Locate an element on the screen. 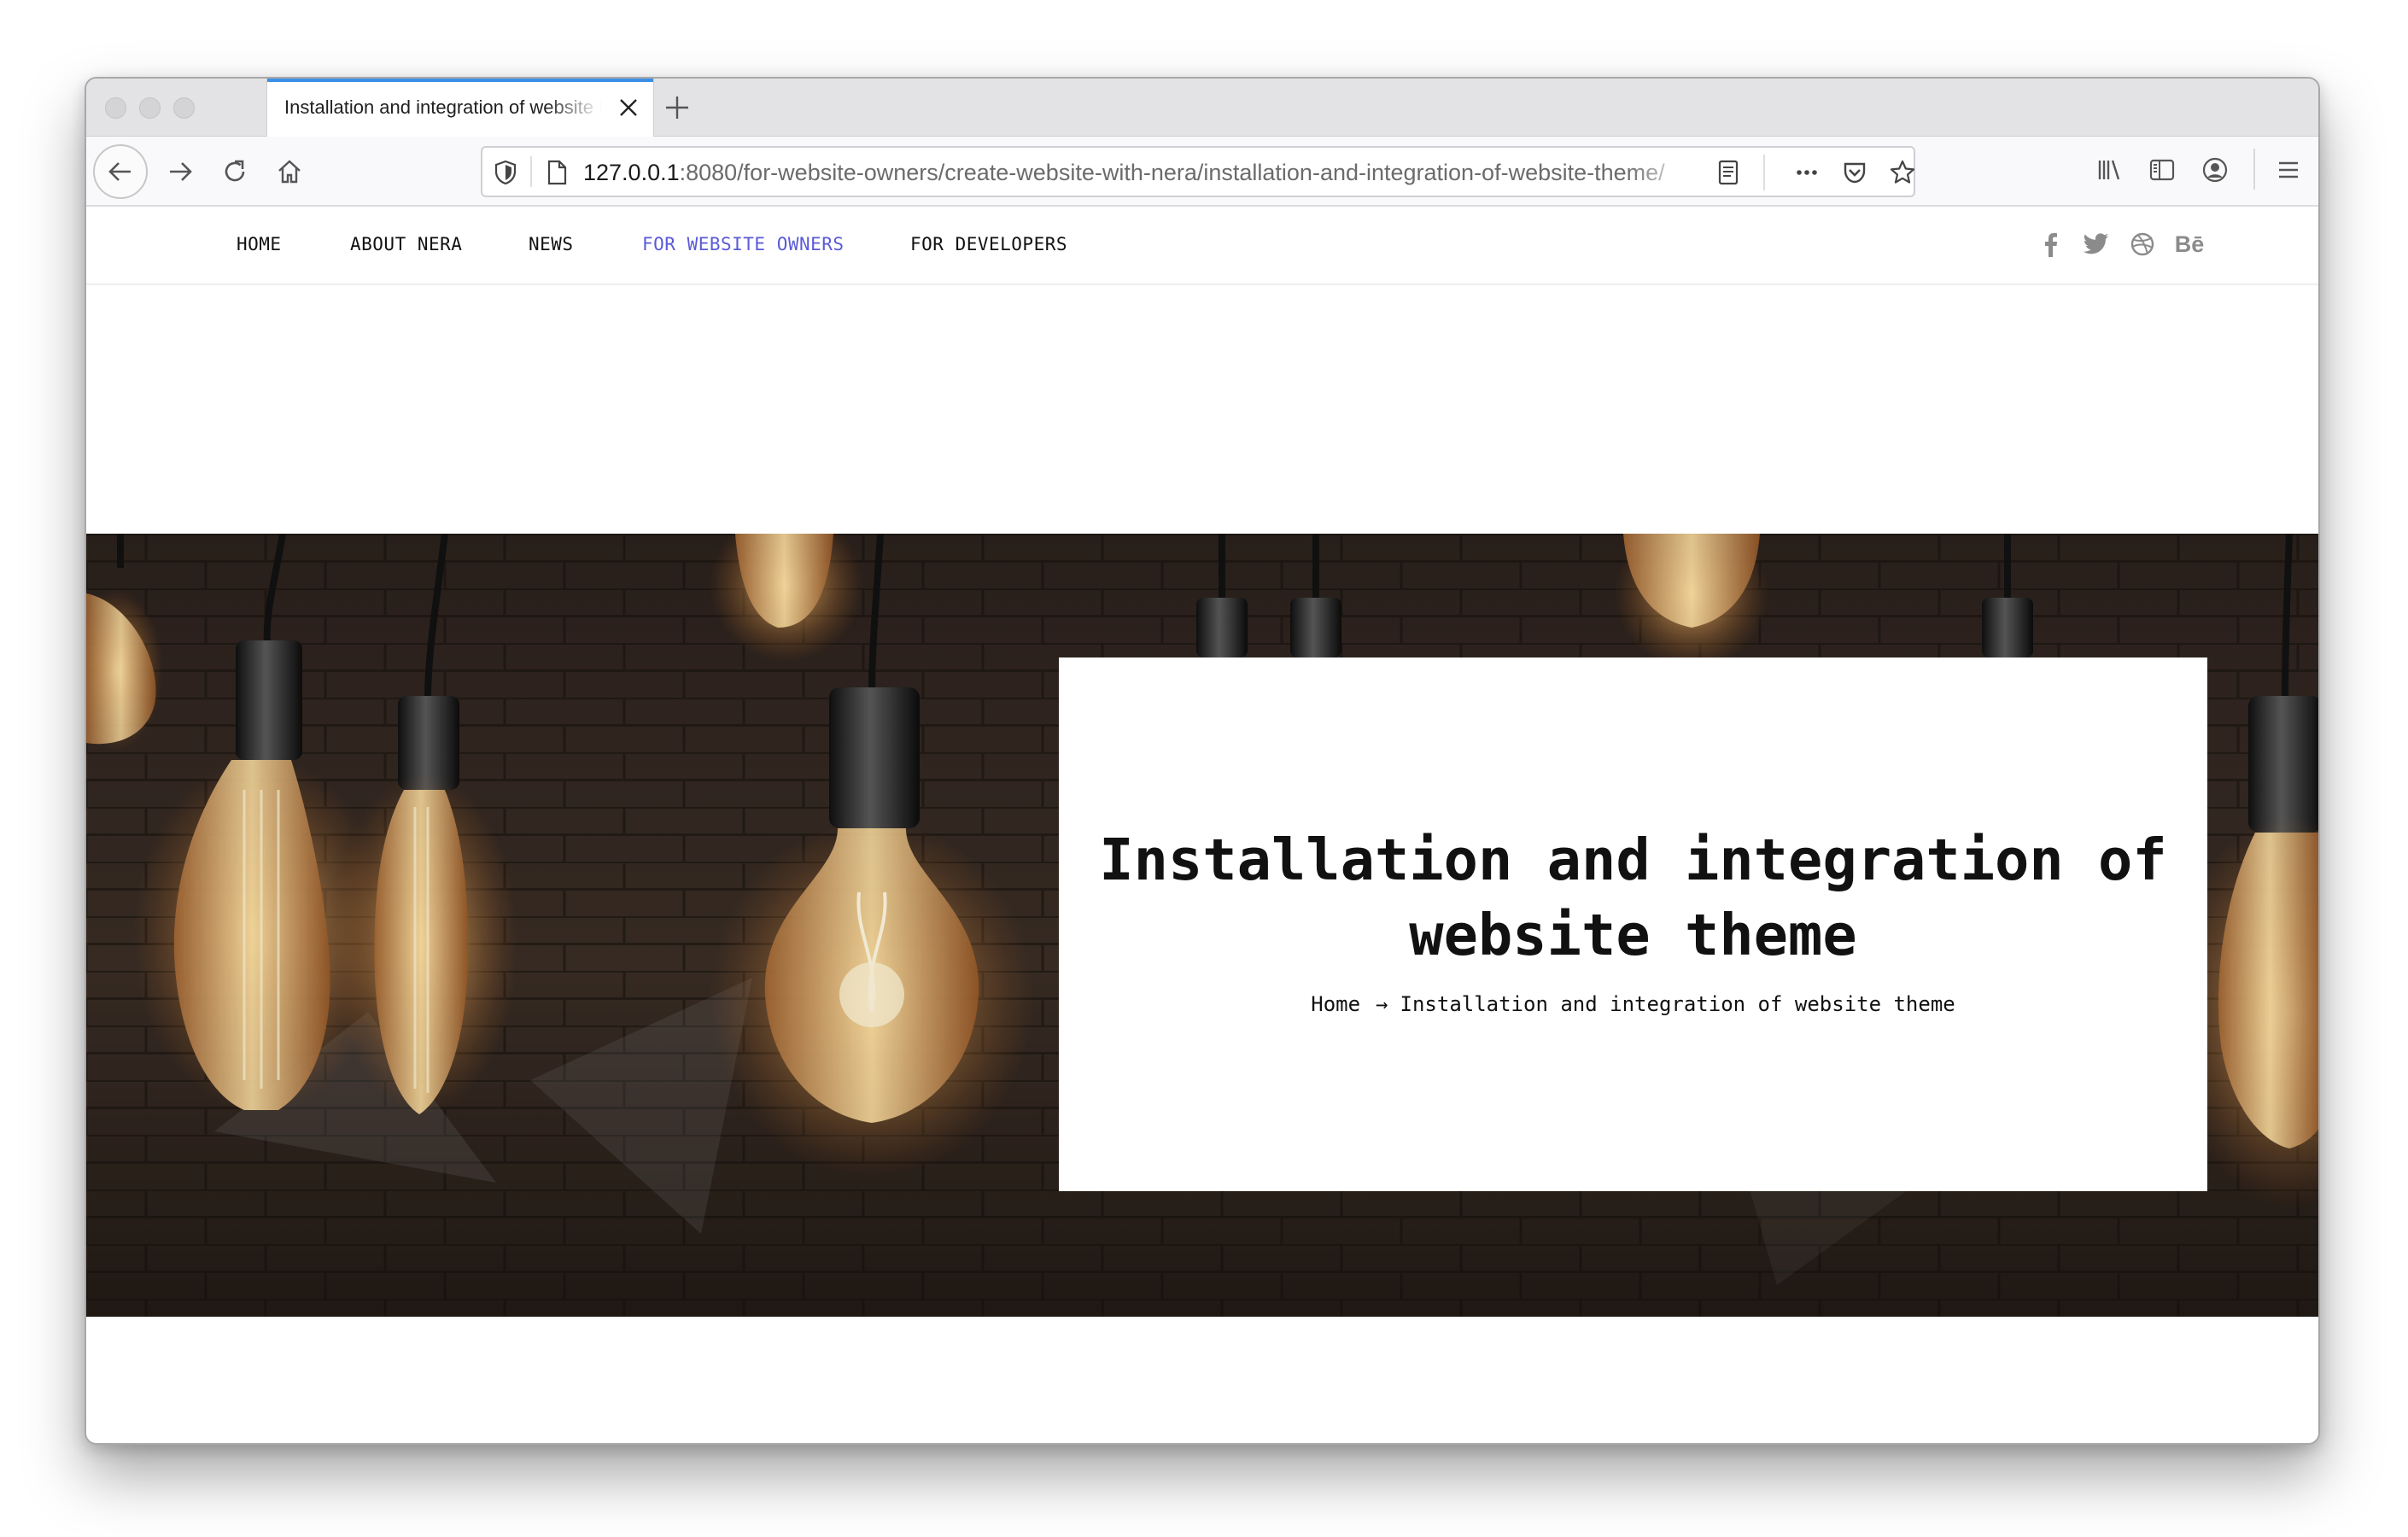 Image resolution: width=2408 pixels, height=1537 pixels. menu-news: NEWS is located at coordinates (551, 244).